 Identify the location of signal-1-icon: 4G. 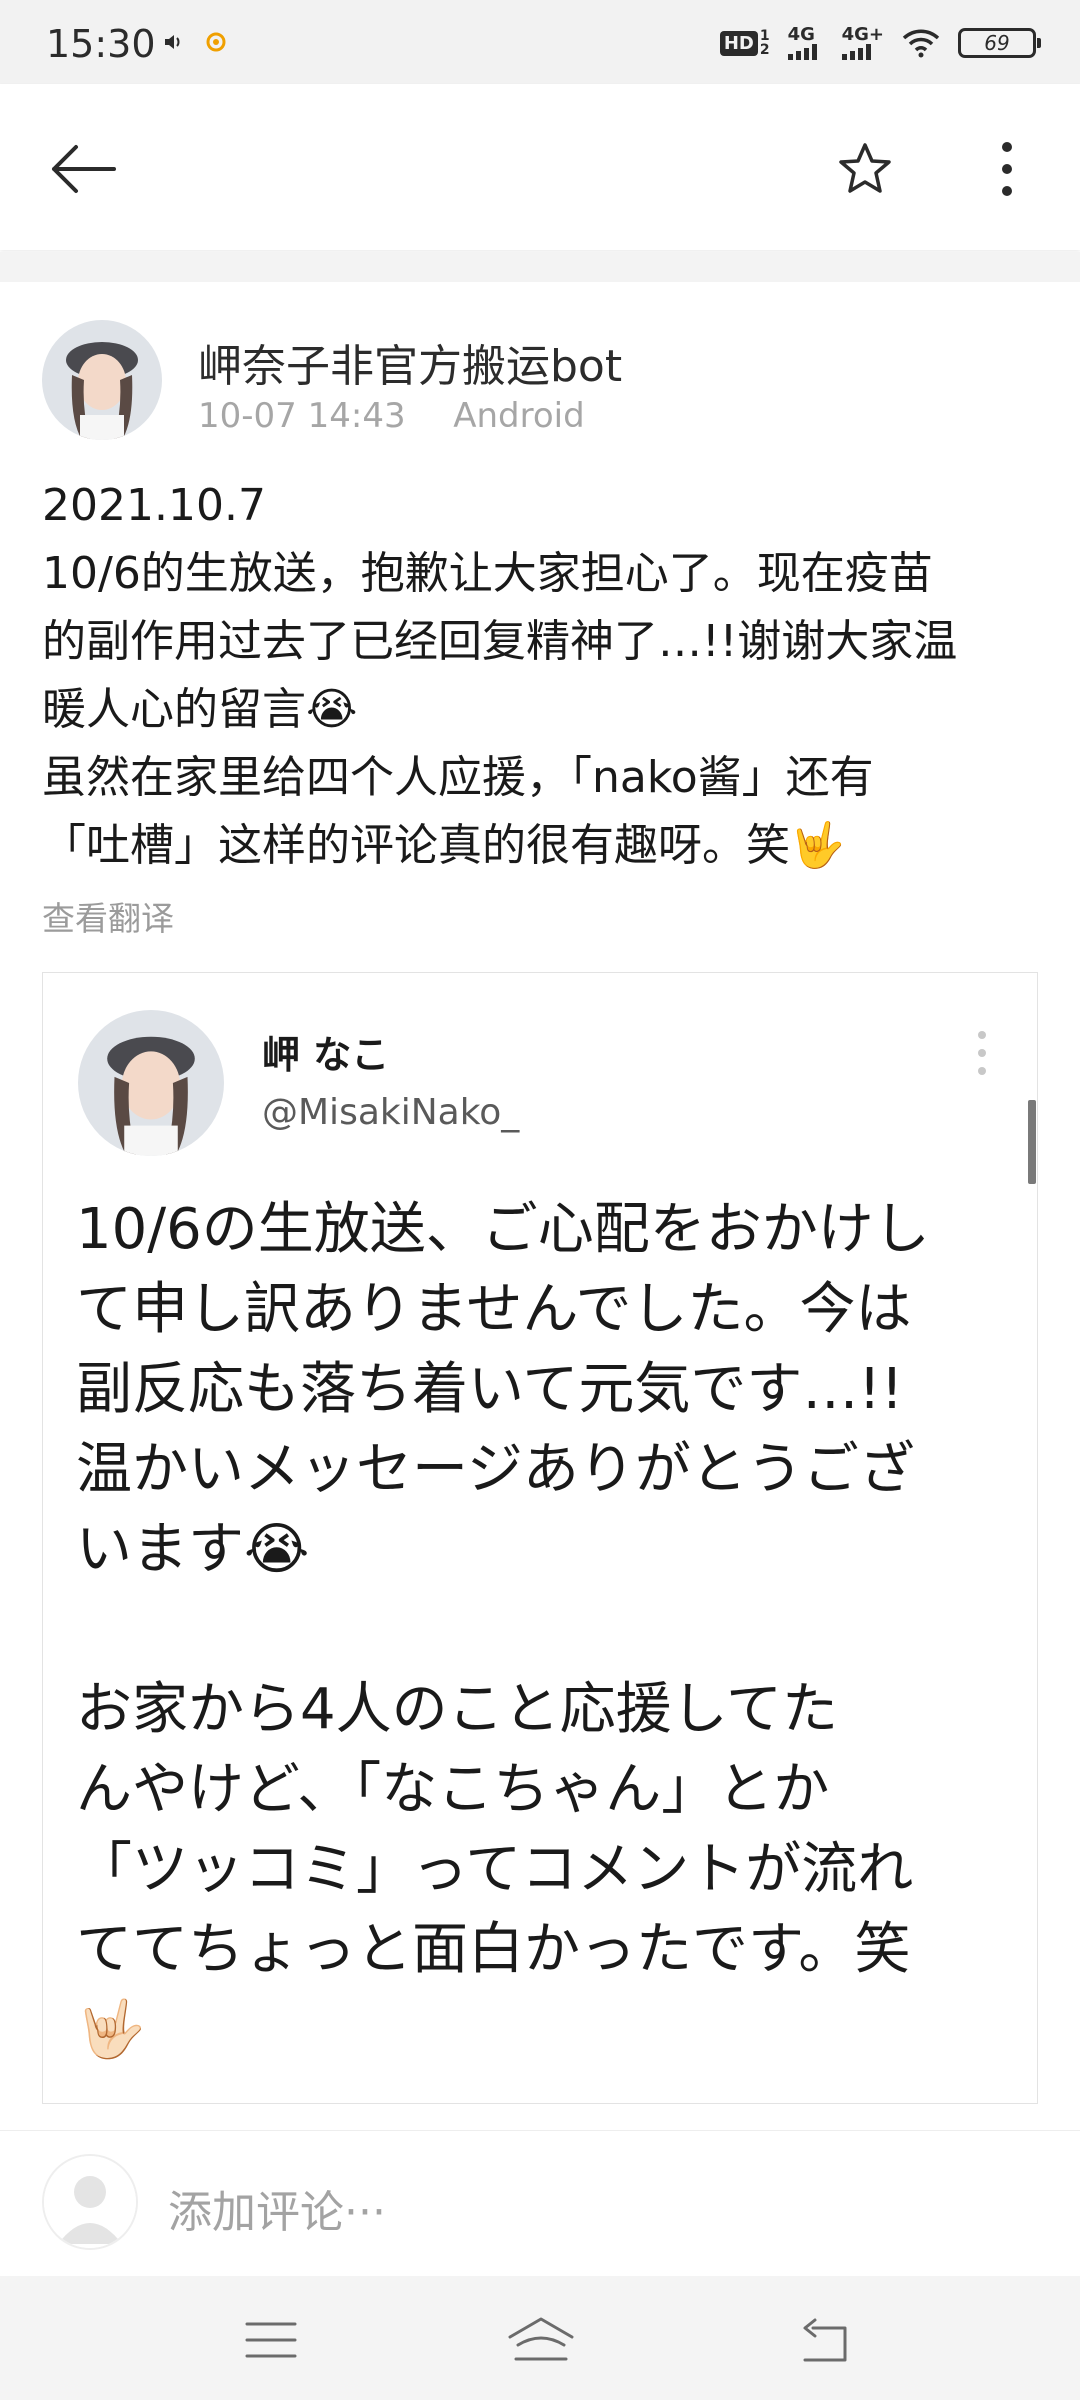
(805, 43).